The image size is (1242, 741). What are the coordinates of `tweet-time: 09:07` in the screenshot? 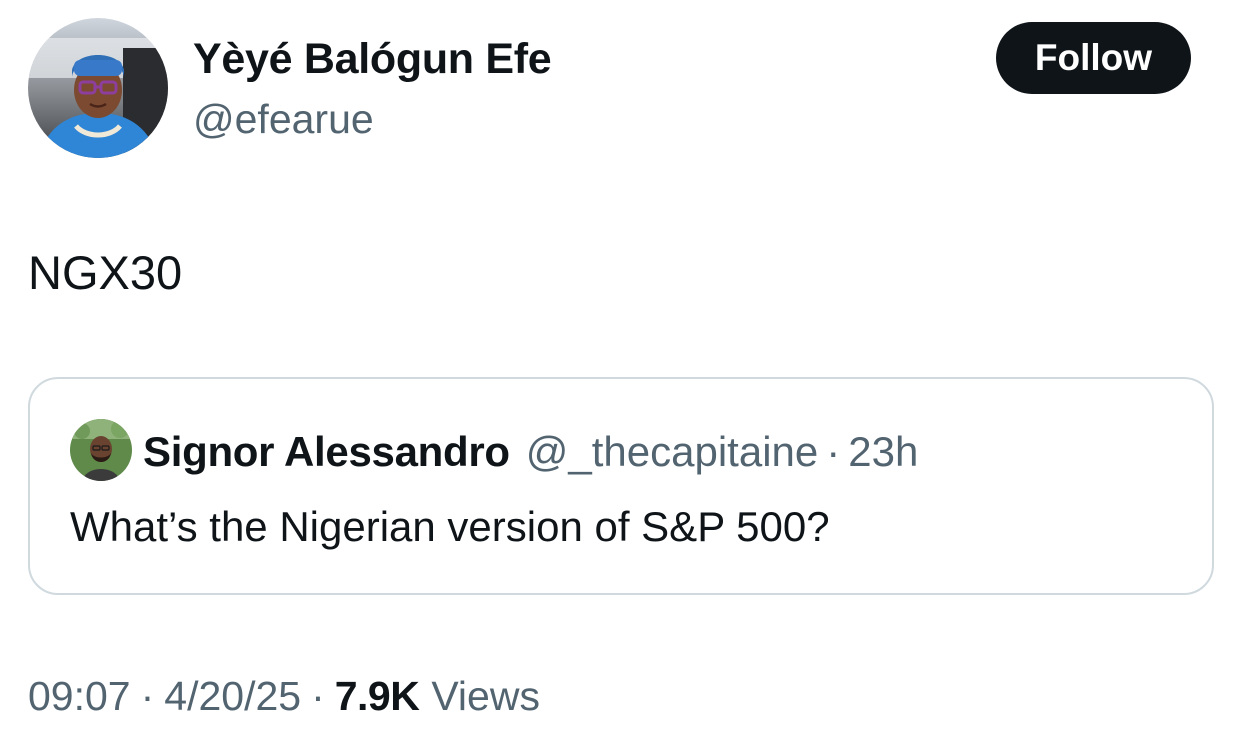 It's located at (79, 696).